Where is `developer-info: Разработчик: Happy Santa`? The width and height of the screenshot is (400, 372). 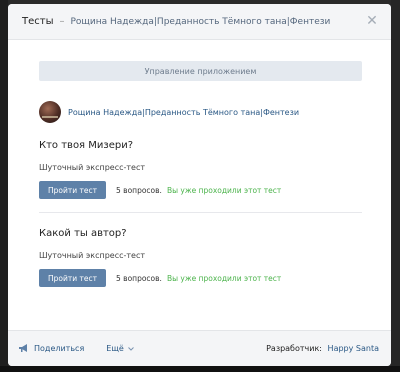
developer-info: Разработчик: Happy Santa is located at coordinates (322, 348).